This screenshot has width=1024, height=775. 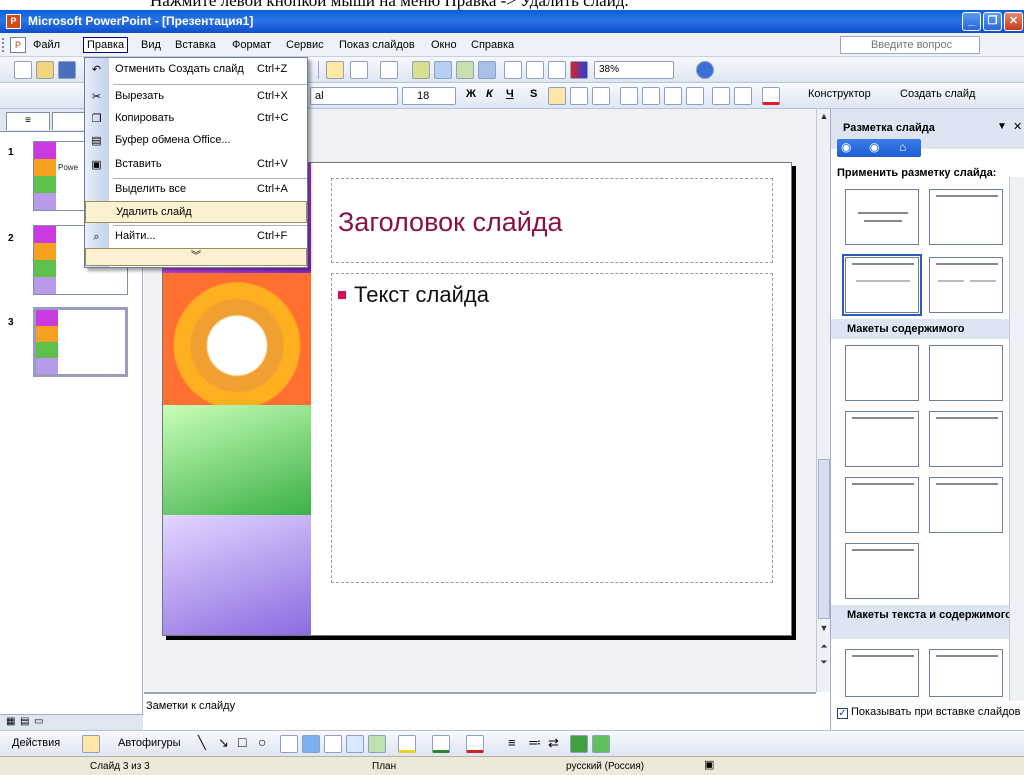 I want to click on new-slide-button: Создать слайд, so click(x=937, y=94).